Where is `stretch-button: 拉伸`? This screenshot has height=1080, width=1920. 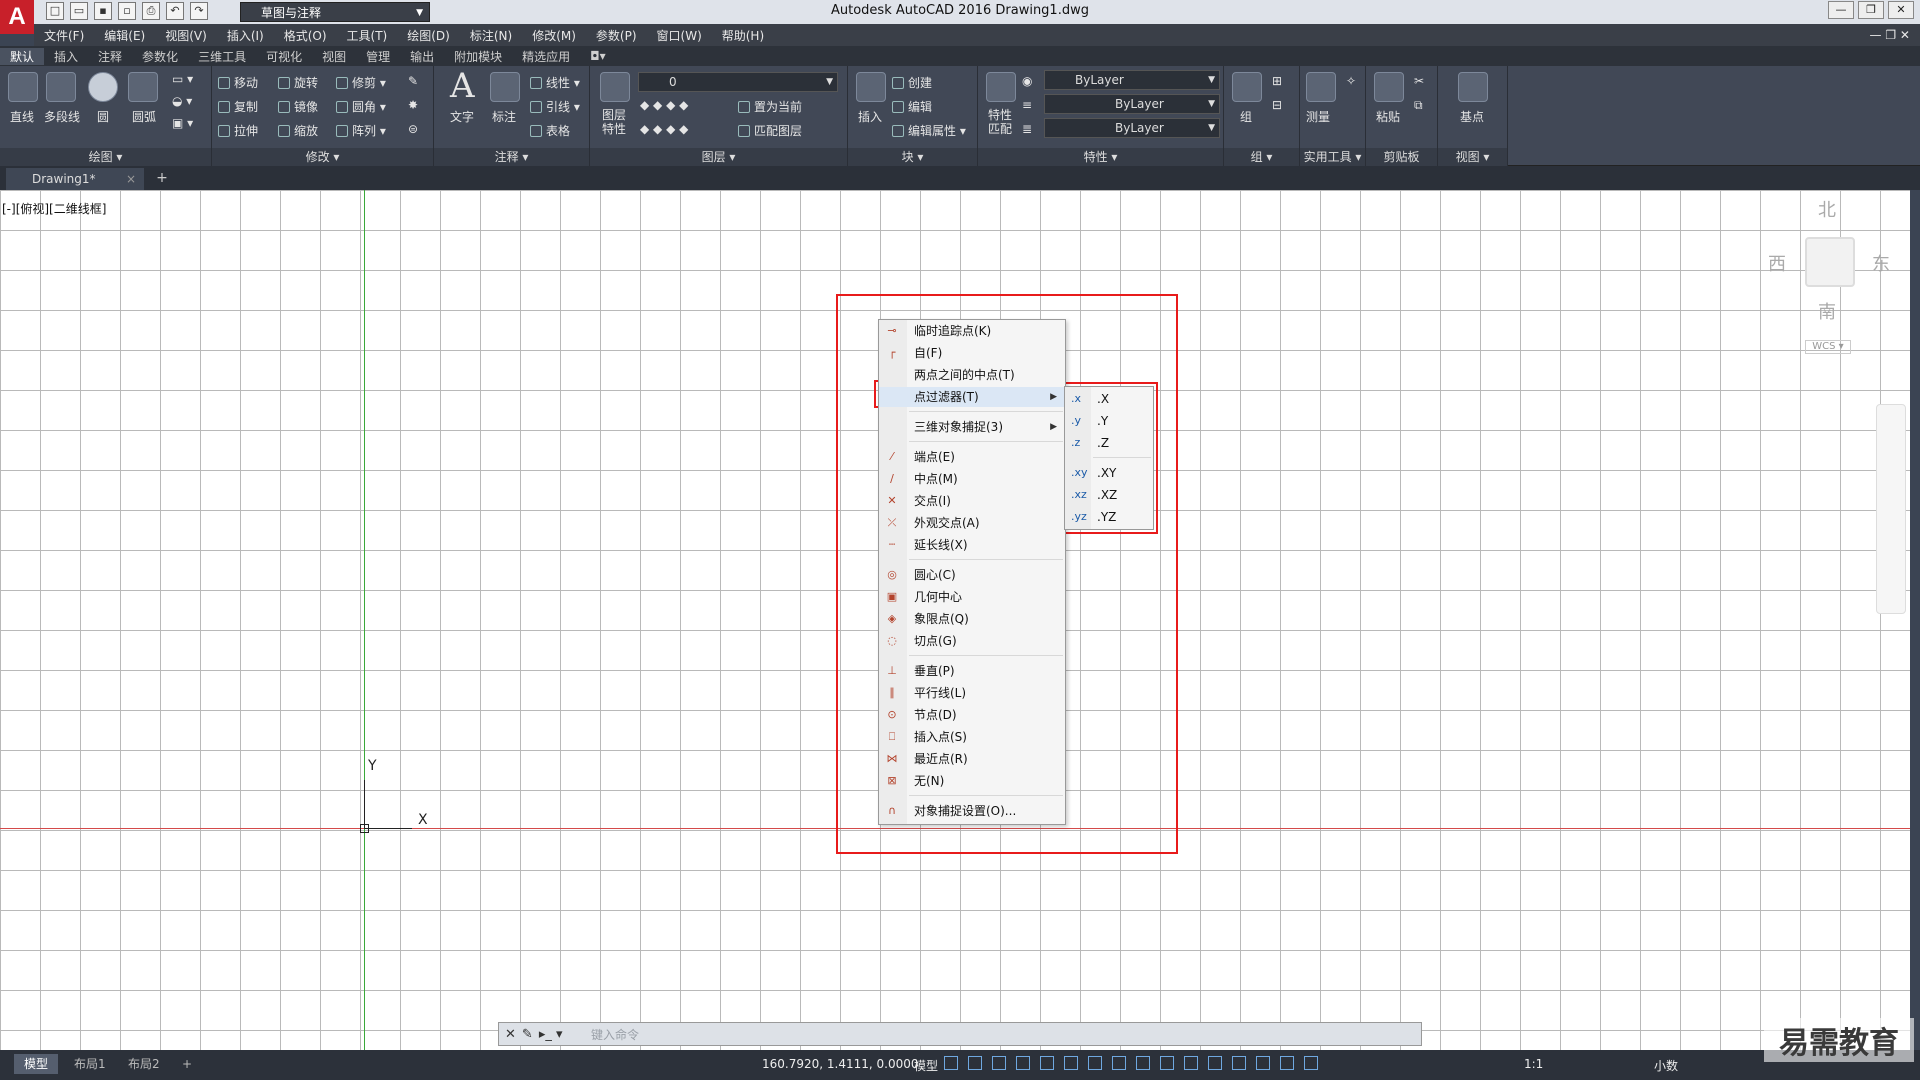
stretch-button: 拉伸 is located at coordinates (238, 130).